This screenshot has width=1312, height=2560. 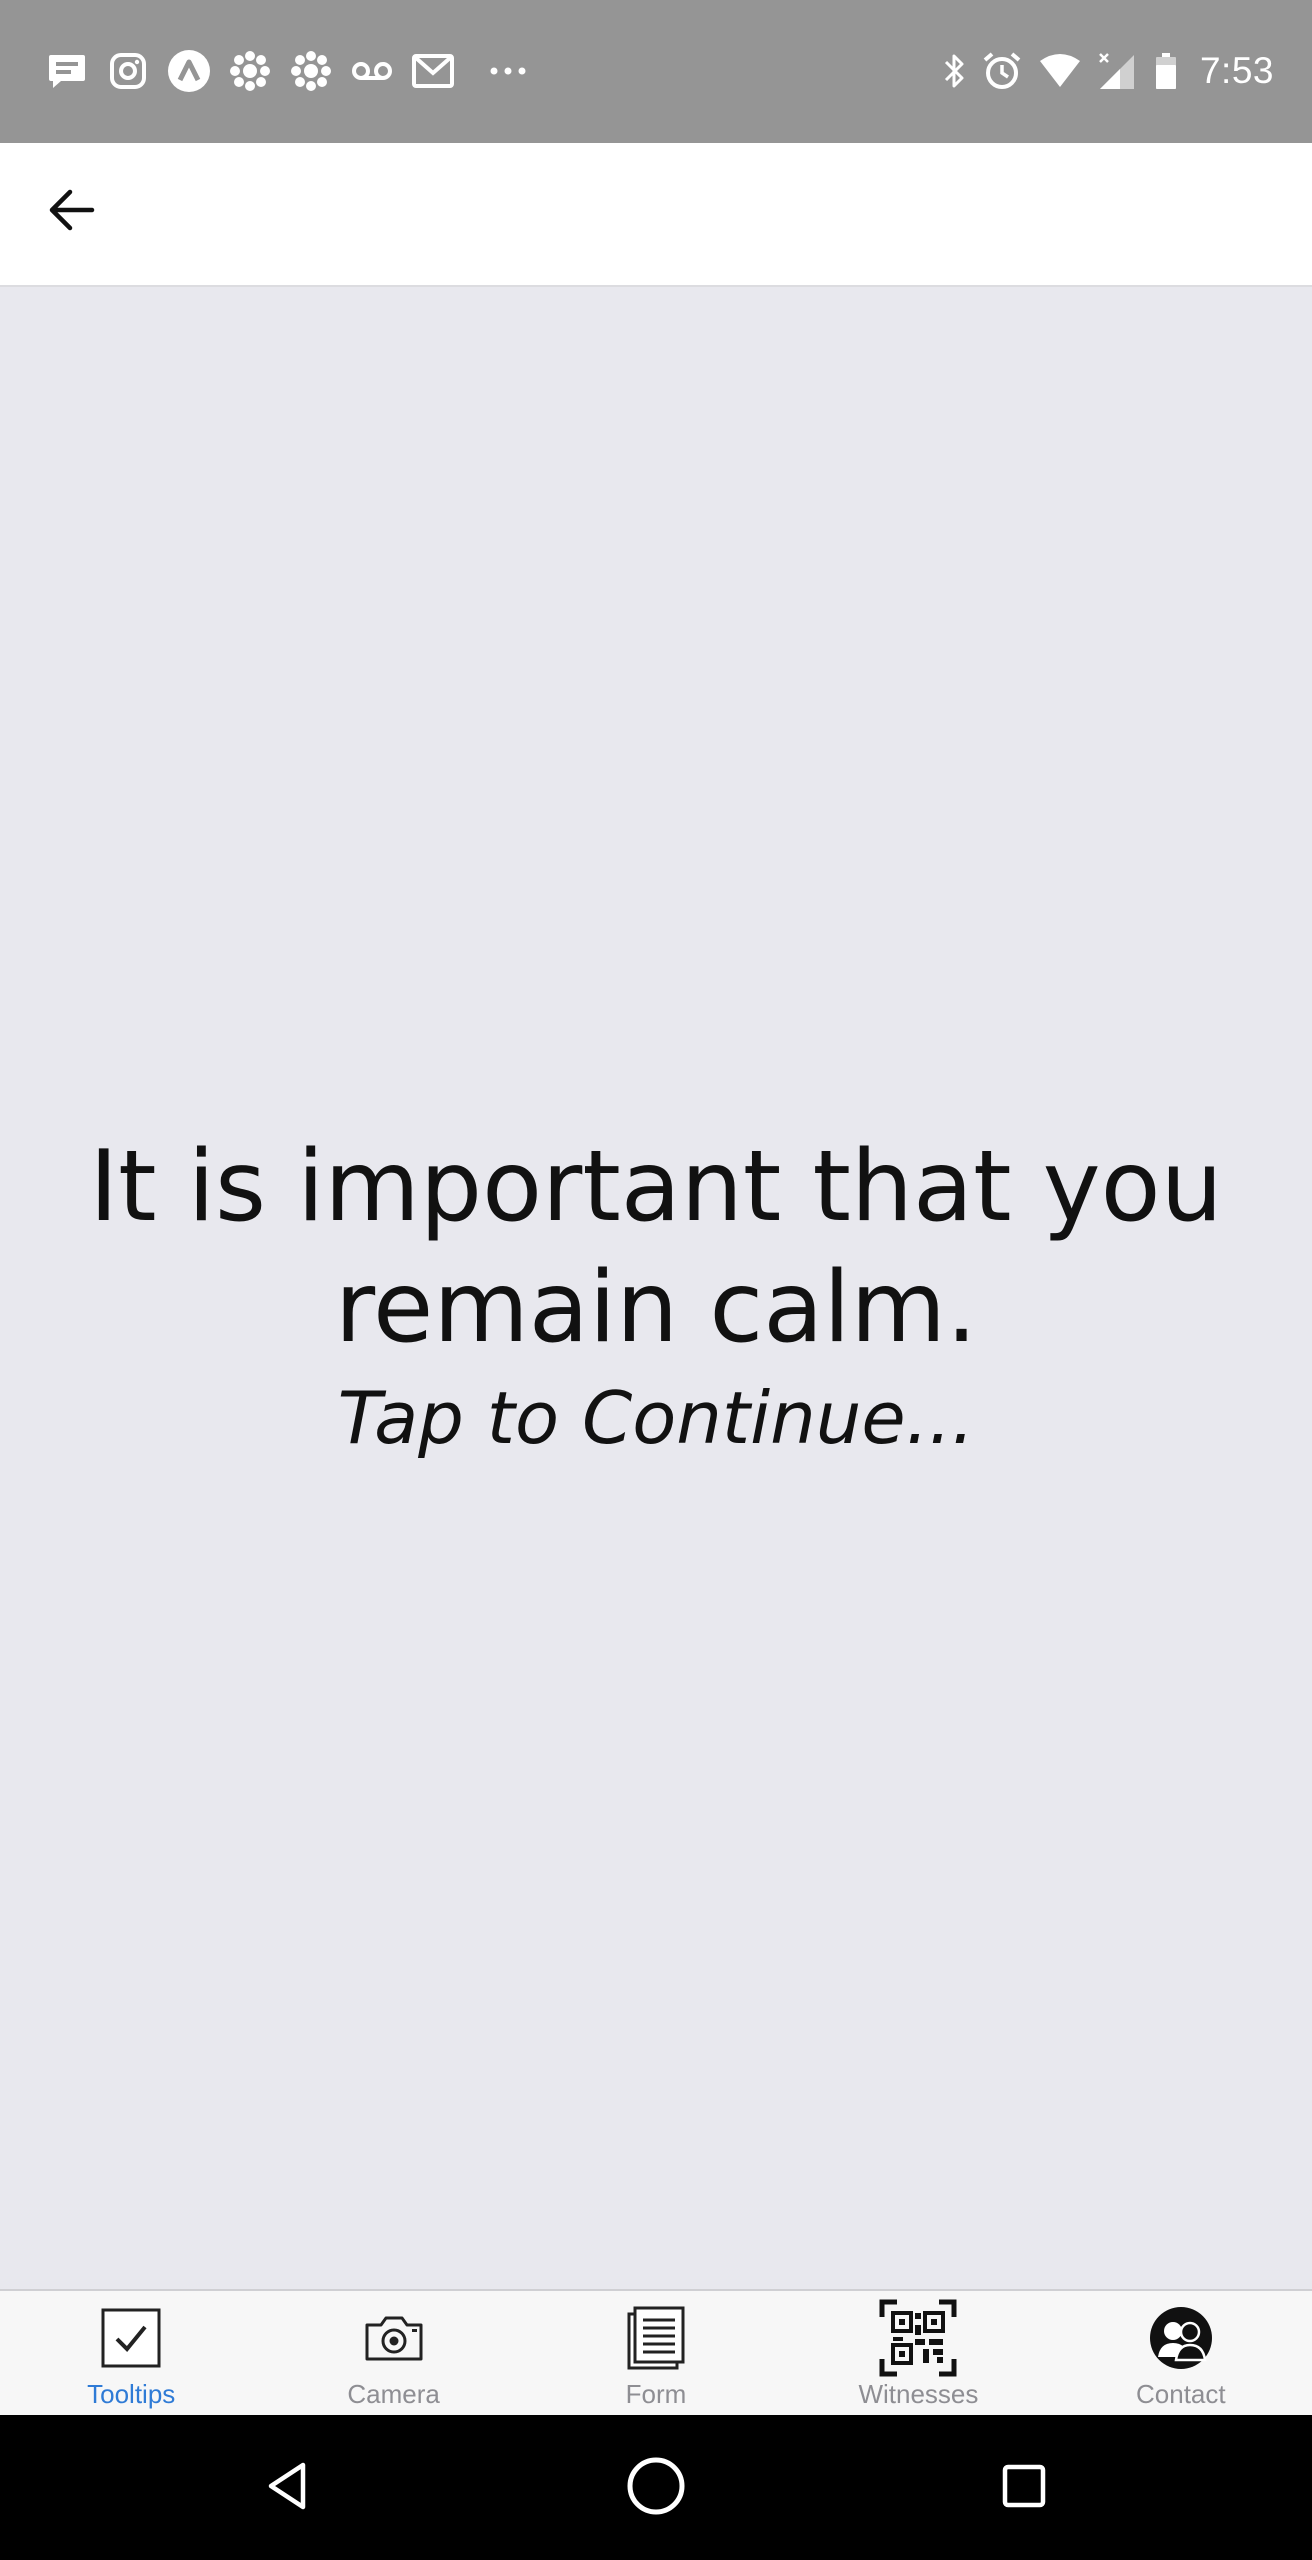 I want to click on tab-label: Form, so click(x=656, y=2394).